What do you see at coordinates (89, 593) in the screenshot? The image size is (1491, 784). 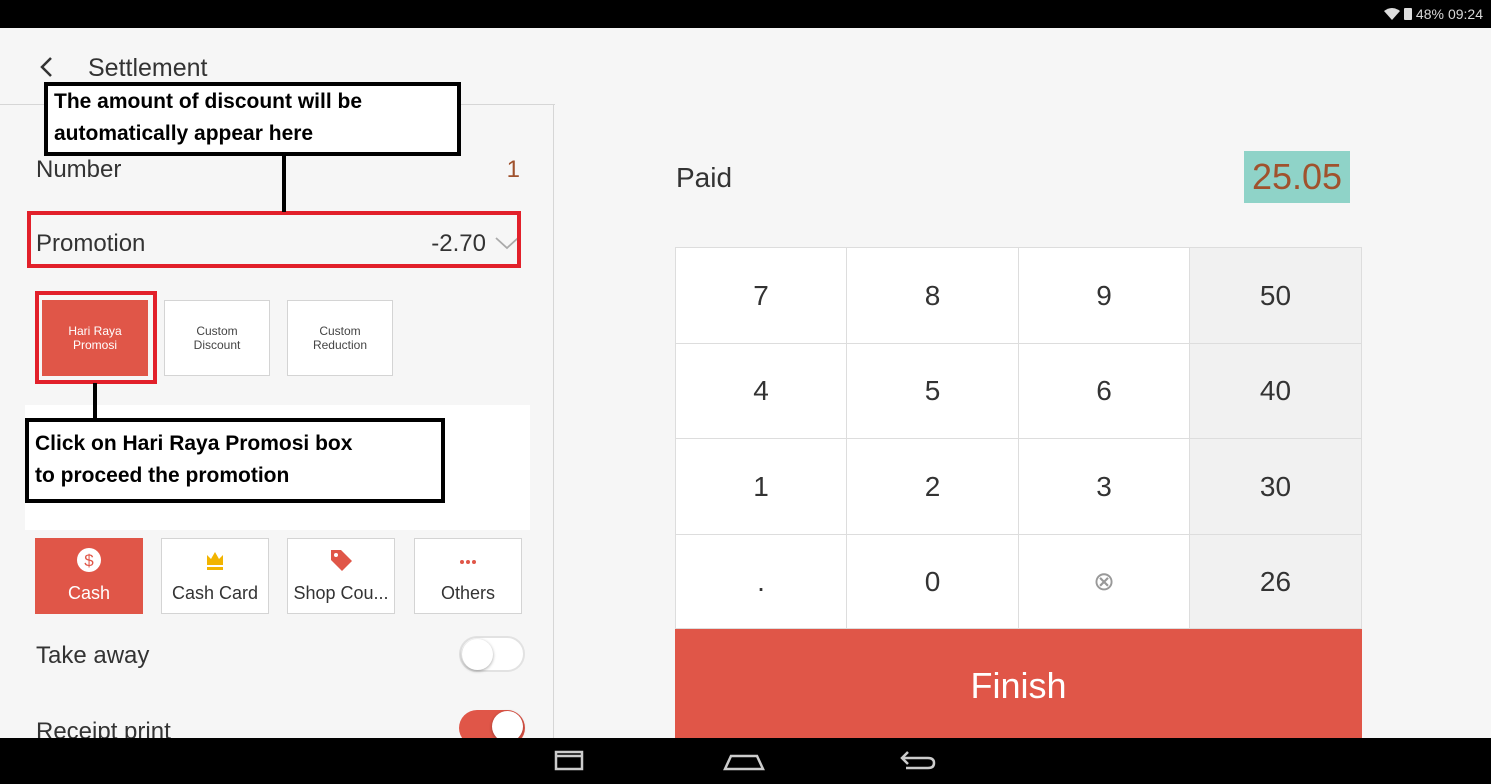 I see `payment-cash-label: Cash` at bounding box center [89, 593].